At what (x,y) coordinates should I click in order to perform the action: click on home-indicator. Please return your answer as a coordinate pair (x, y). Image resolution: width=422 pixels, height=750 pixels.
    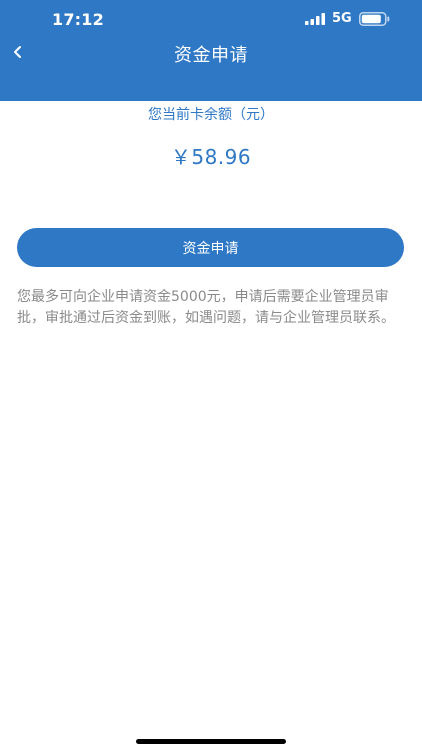
    Looking at the image, I should click on (211, 741).